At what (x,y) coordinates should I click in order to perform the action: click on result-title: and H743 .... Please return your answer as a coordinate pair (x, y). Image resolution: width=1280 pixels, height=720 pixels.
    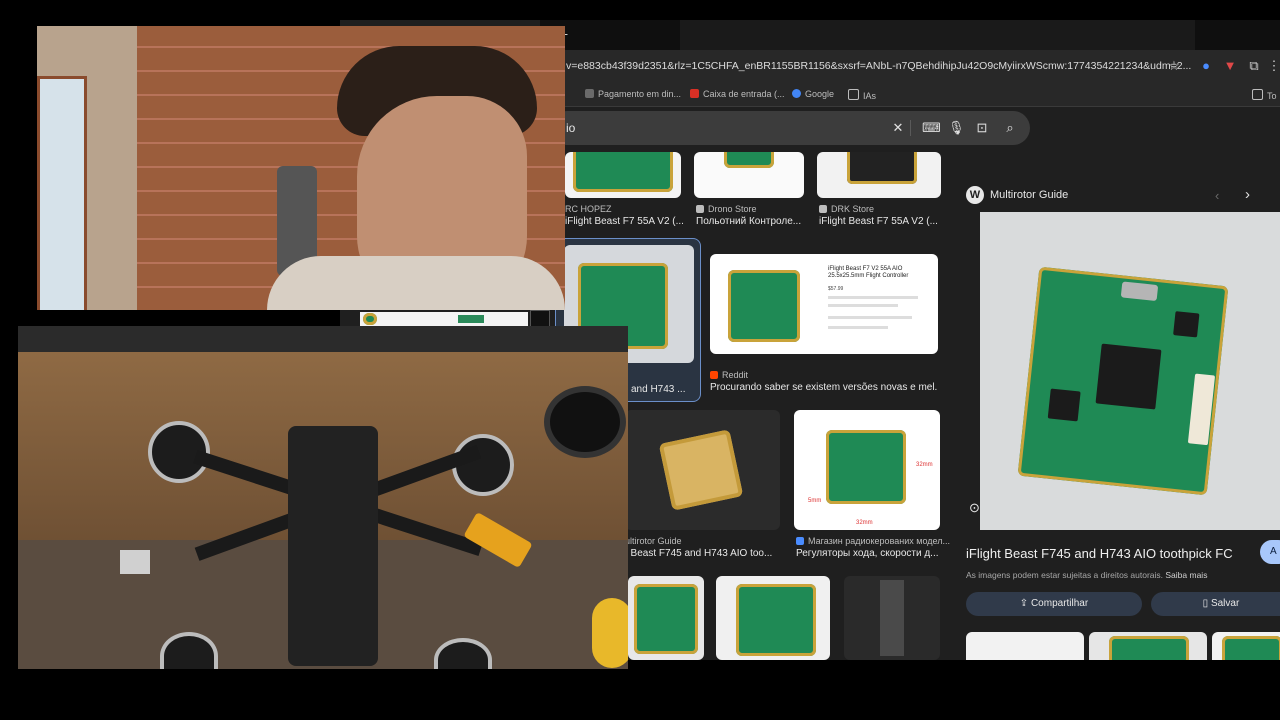
    Looking at the image, I should click on (658, 389).